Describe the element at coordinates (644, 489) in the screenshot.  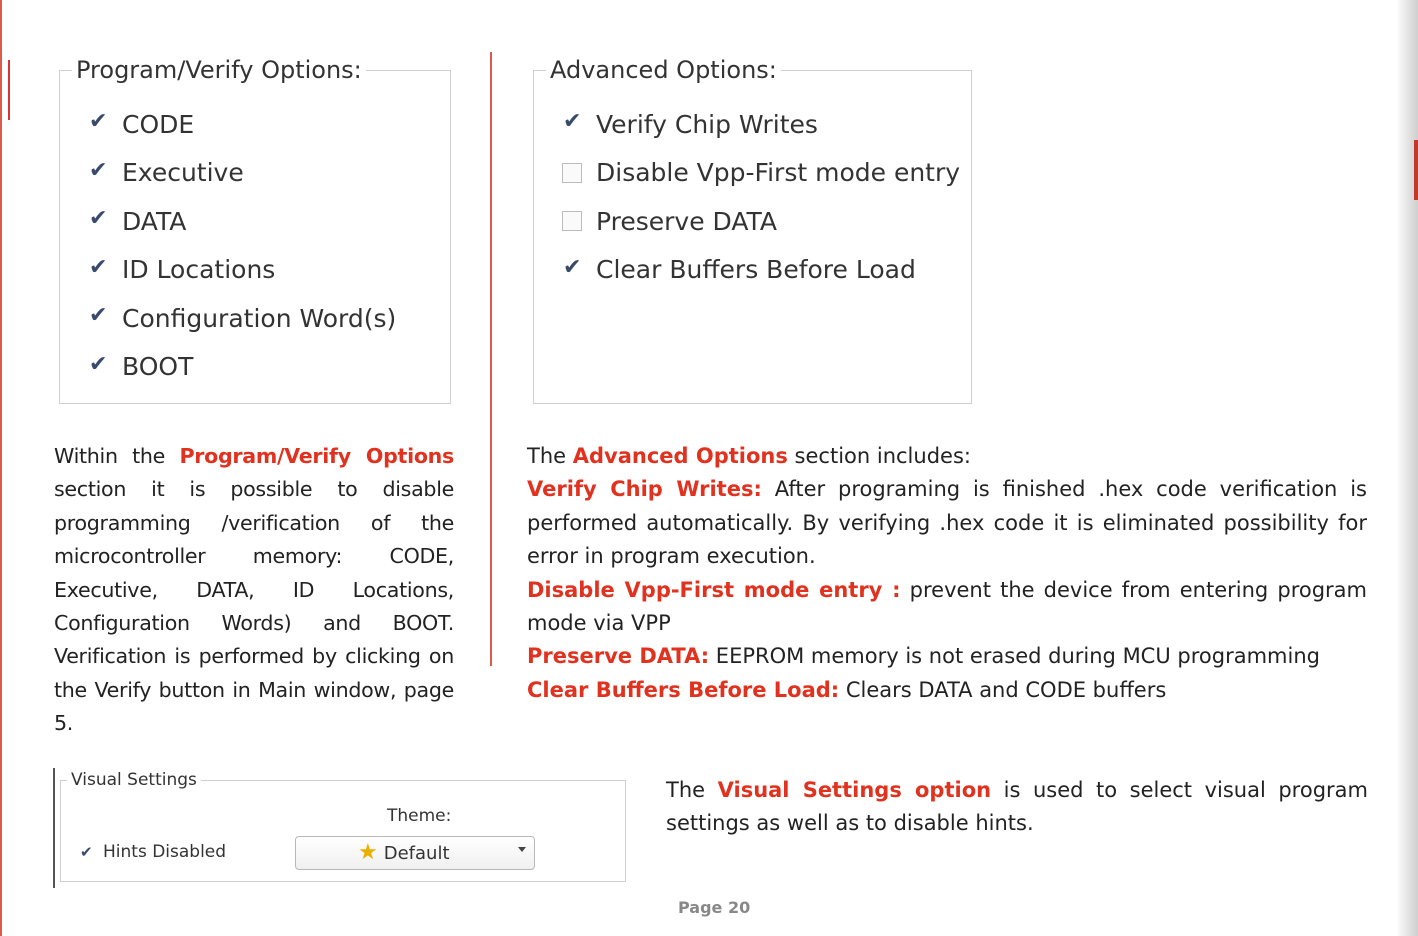
I see `verify-highlight: Verify Chip Writes:` at that location.